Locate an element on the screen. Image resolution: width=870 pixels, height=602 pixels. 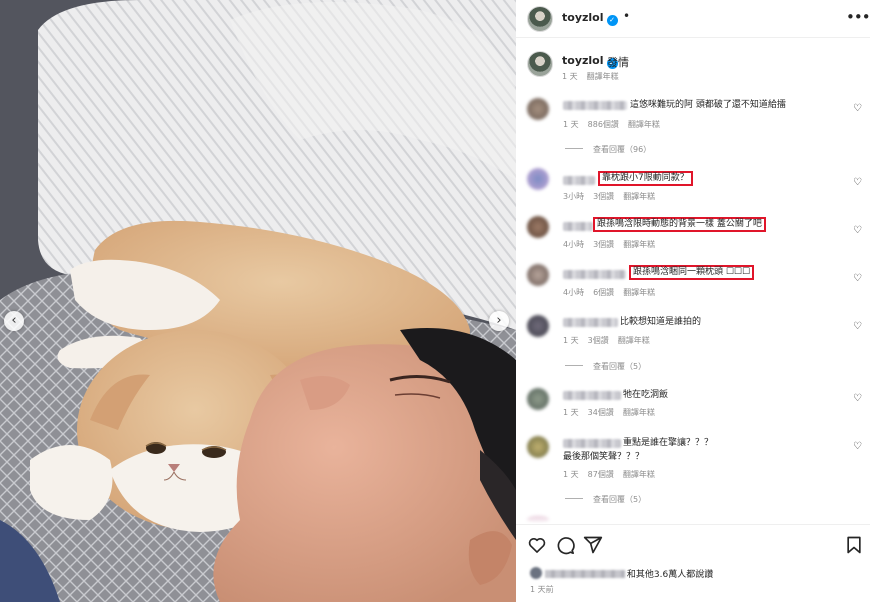
comment-time: 3小時 is located at coordinates (574, 196).